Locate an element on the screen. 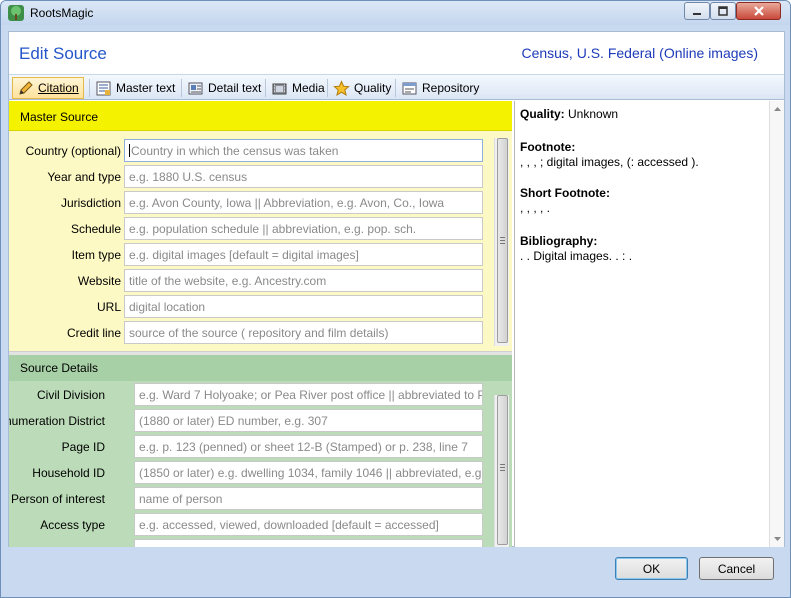  scroll-down-icon is located at coordinates (777, 539).